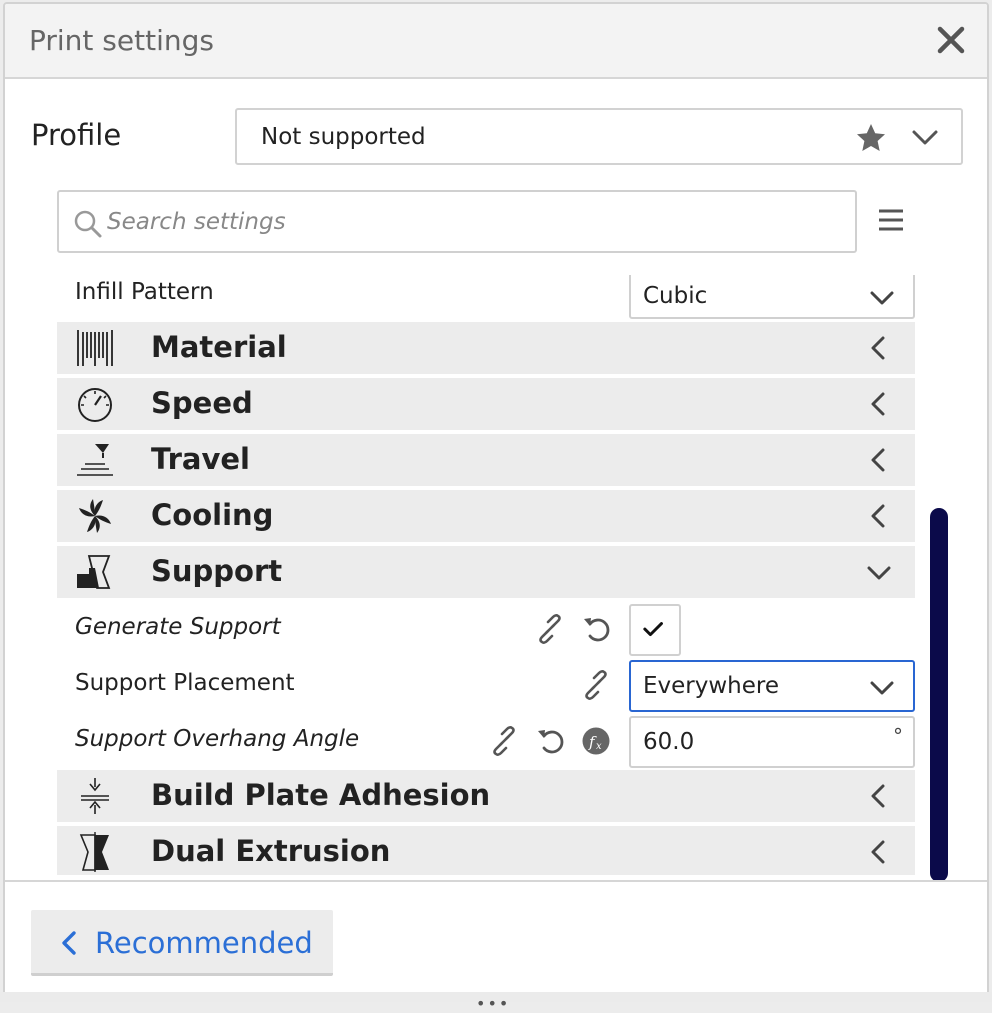  I want to click on profile-dropdown: Not supported, so click(599, 136).